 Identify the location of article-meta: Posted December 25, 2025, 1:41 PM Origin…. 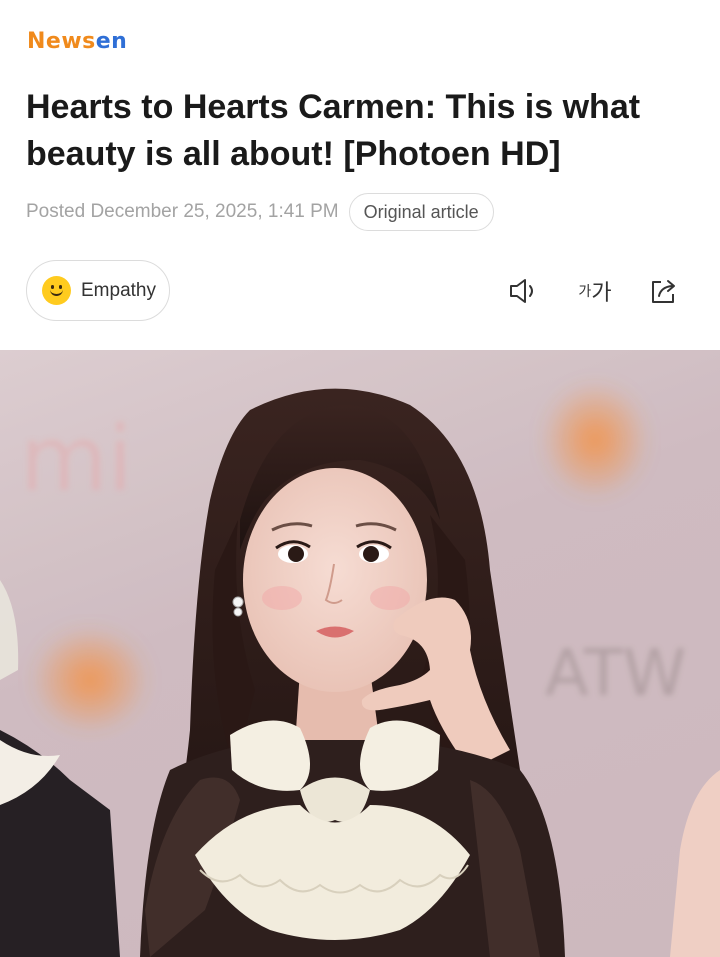
(260, 212).